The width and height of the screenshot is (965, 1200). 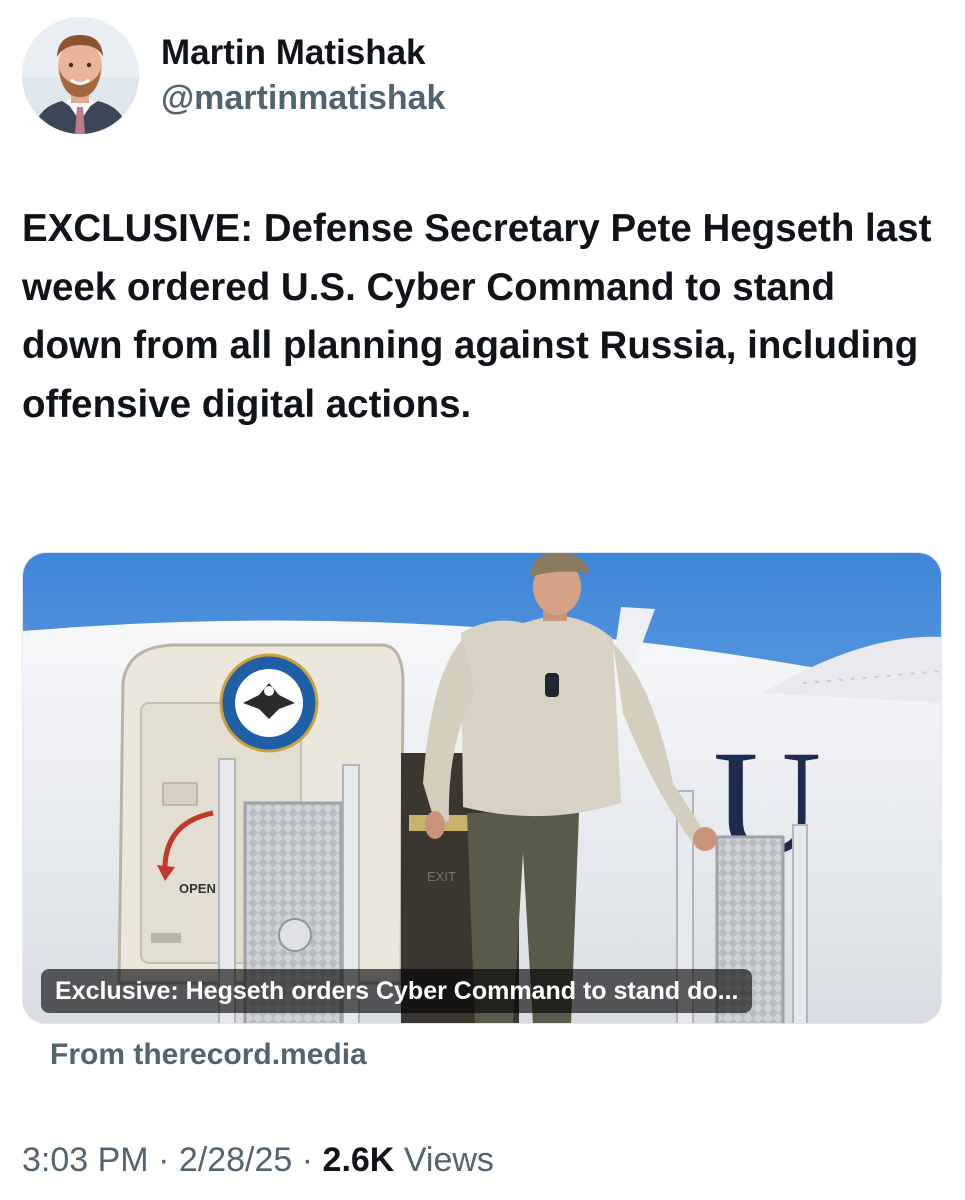 What do you see at coordinates (197, 888) in the screenshot?
I see `door-open-label: OPEN` at bounding box center [197, 888].